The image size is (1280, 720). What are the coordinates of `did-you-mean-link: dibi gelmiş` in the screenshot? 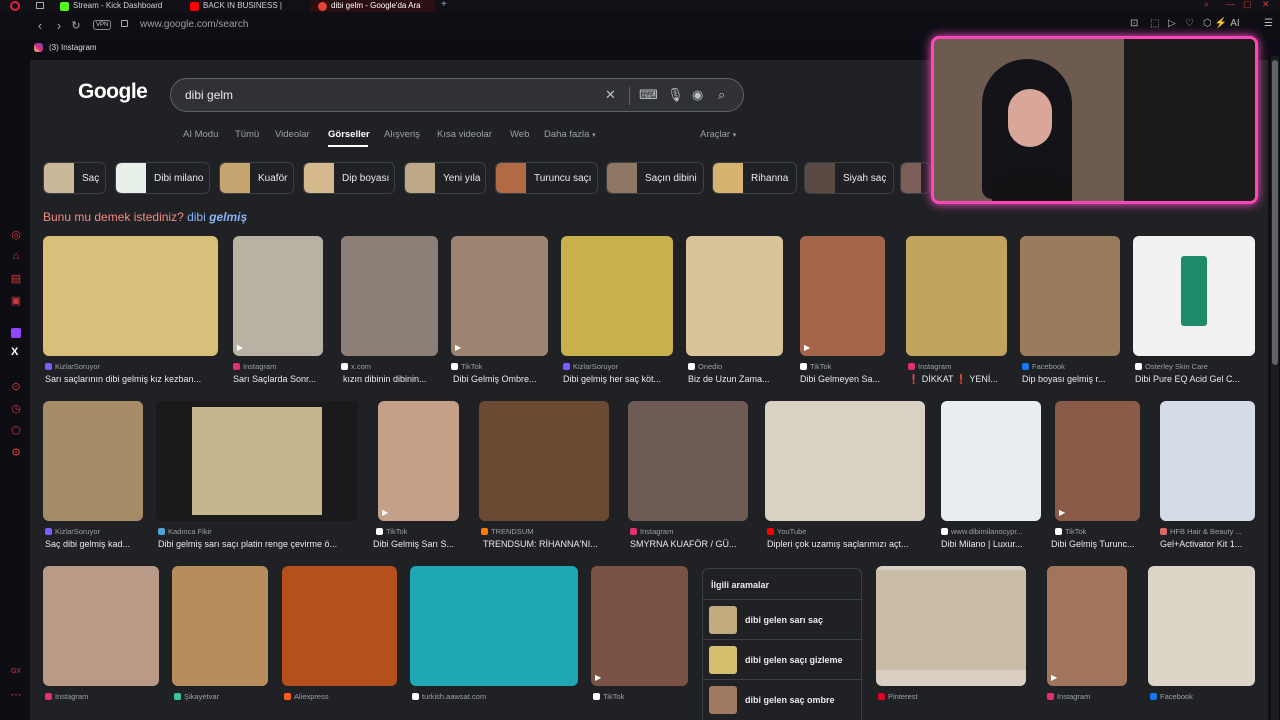 It's located at (217, 217).